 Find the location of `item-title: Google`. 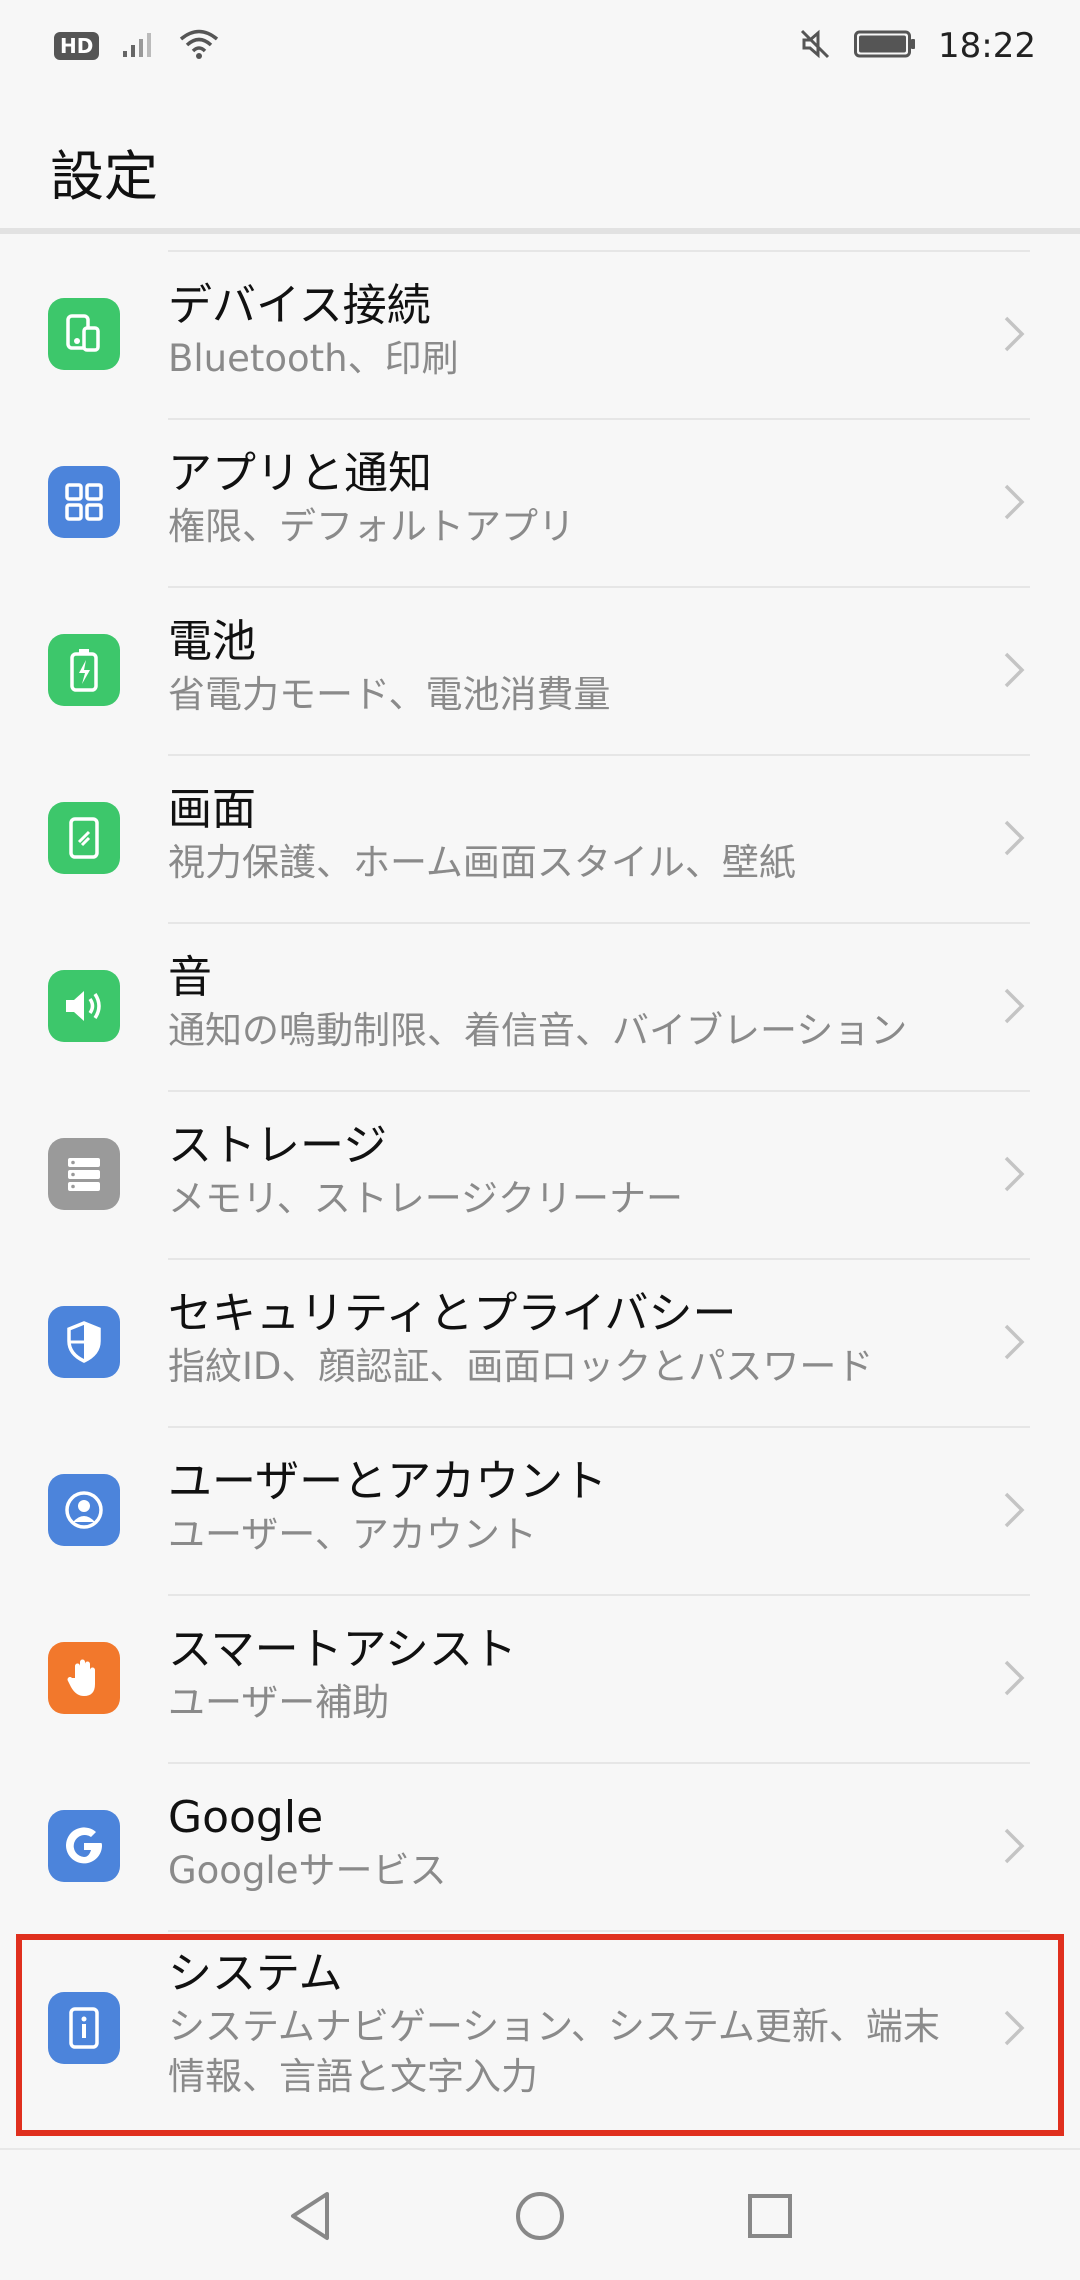

item-title: Google is located at coordinates (246, 1817).